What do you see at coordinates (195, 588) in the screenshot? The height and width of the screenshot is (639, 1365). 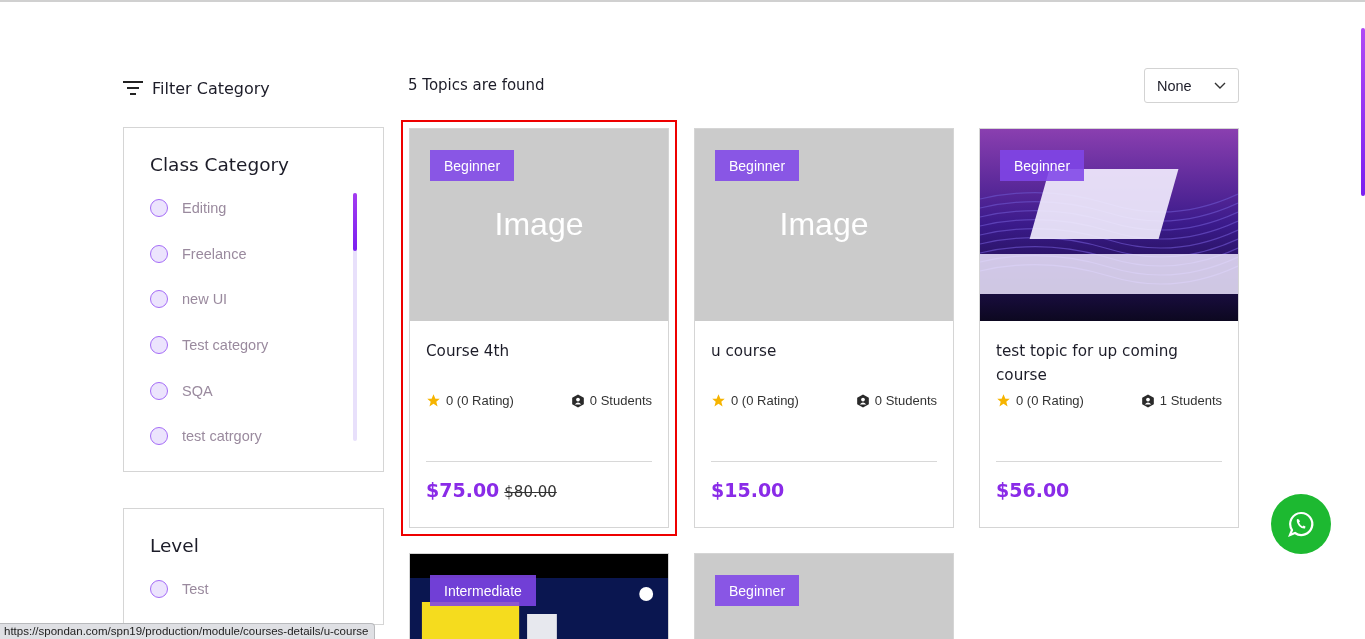 I see `option-label: Test` at bounding box center [195, 588].